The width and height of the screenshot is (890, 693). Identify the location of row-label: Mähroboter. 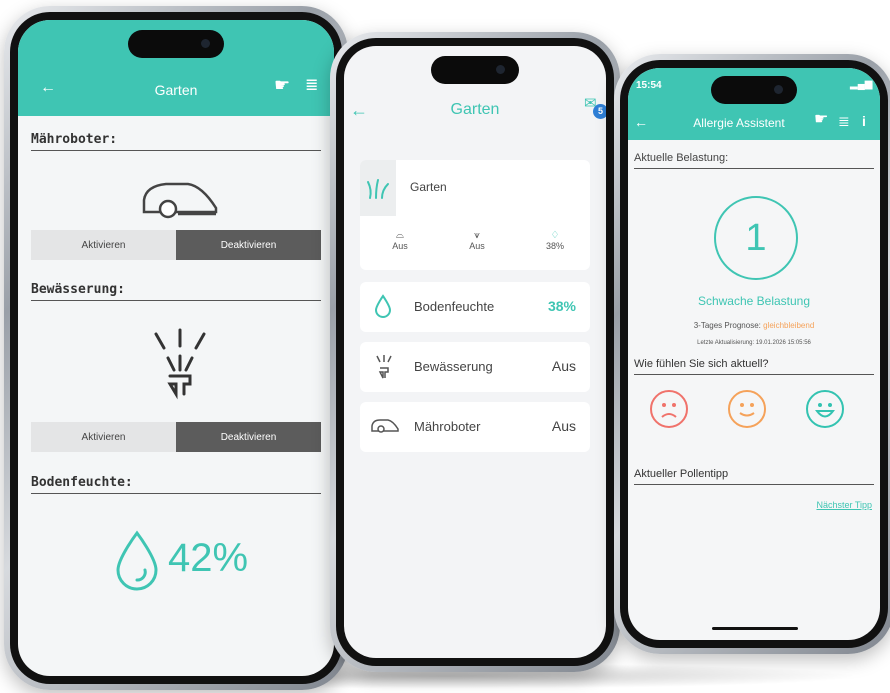
(447, 426).